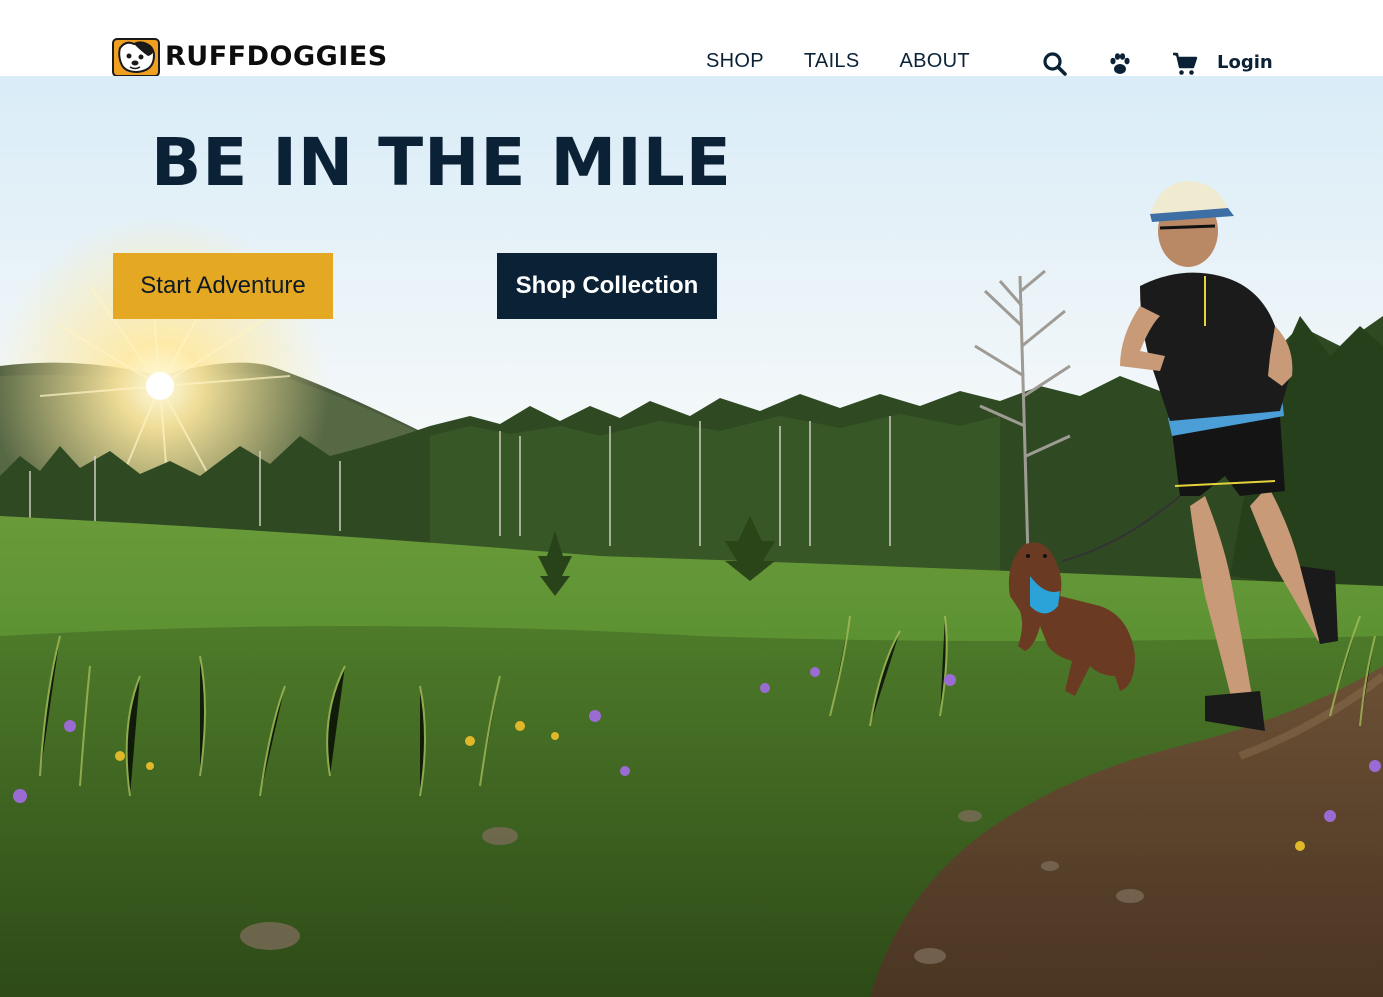 This screenshot has height=997, width=1383. What do you see at coordinates (1245, 62) in the screenshot?
I see `login-link: Login` at bounding box center [1245, 62].